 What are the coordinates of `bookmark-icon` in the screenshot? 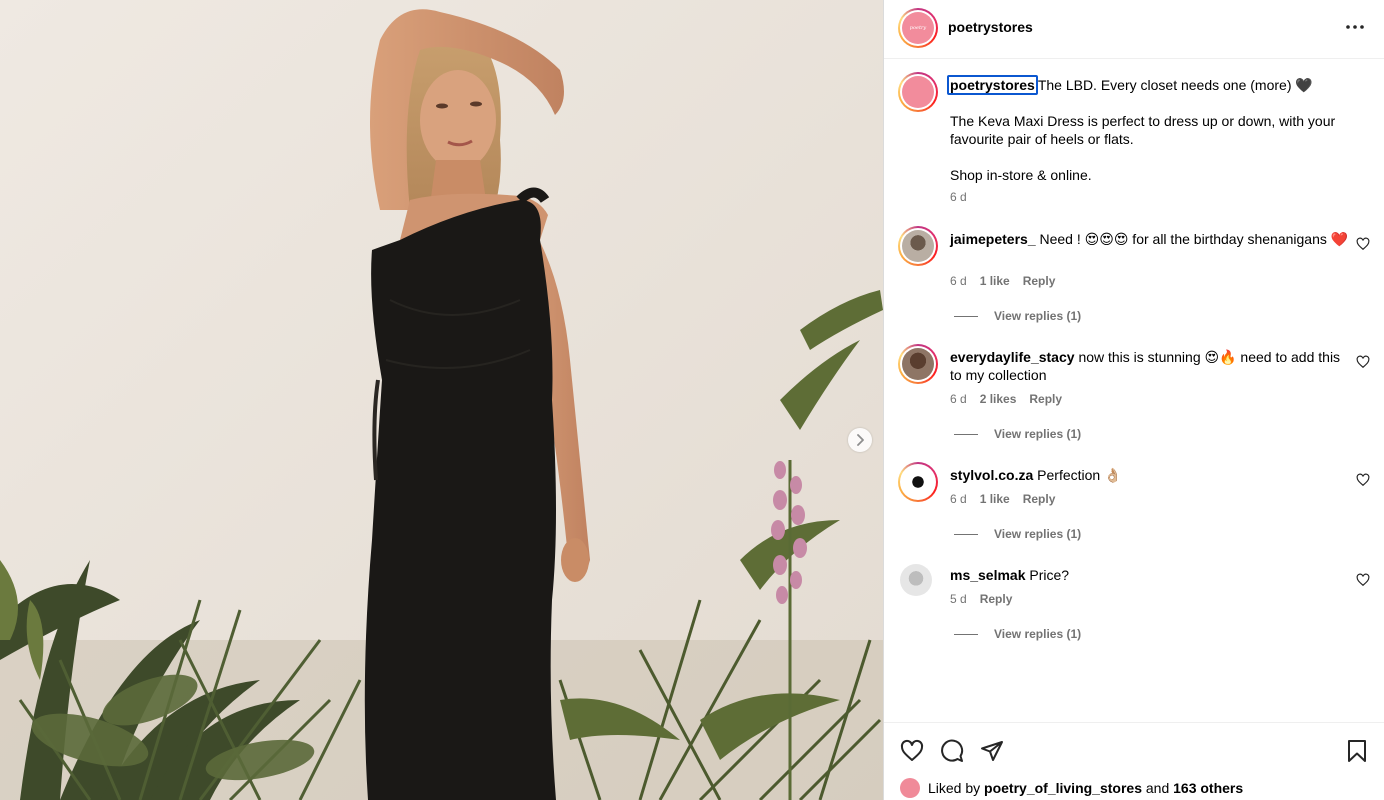 It's located at (1357, 751).